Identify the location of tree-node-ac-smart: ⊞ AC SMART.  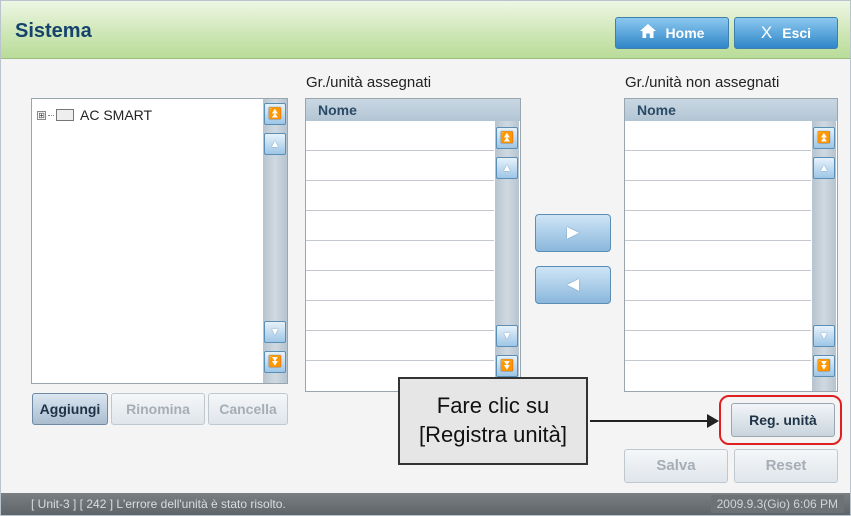
(94, 115).